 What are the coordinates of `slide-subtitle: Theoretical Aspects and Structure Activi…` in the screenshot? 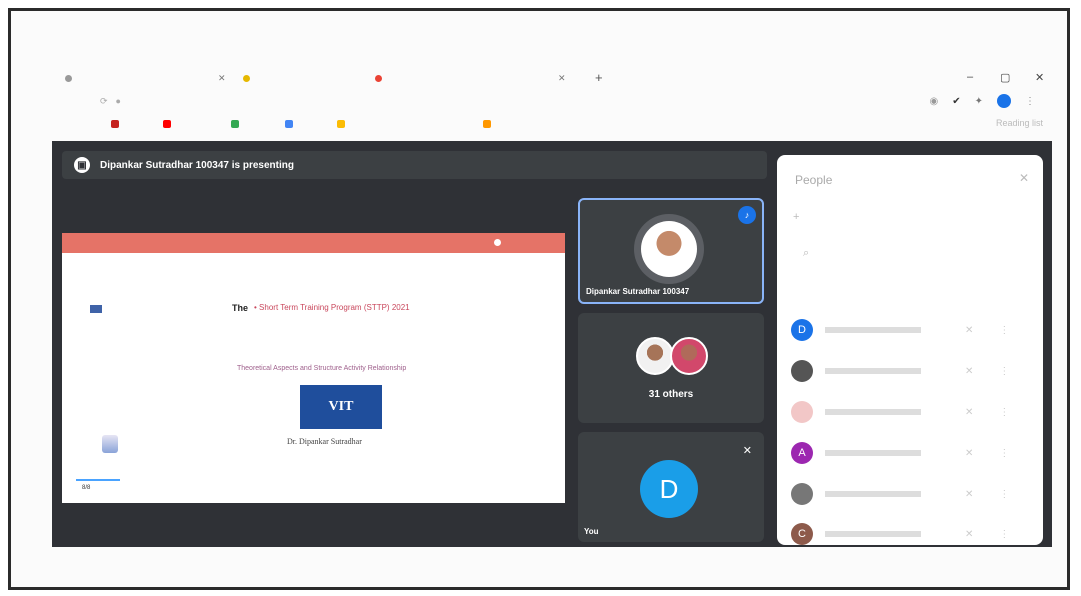 It's located at (322, 368).